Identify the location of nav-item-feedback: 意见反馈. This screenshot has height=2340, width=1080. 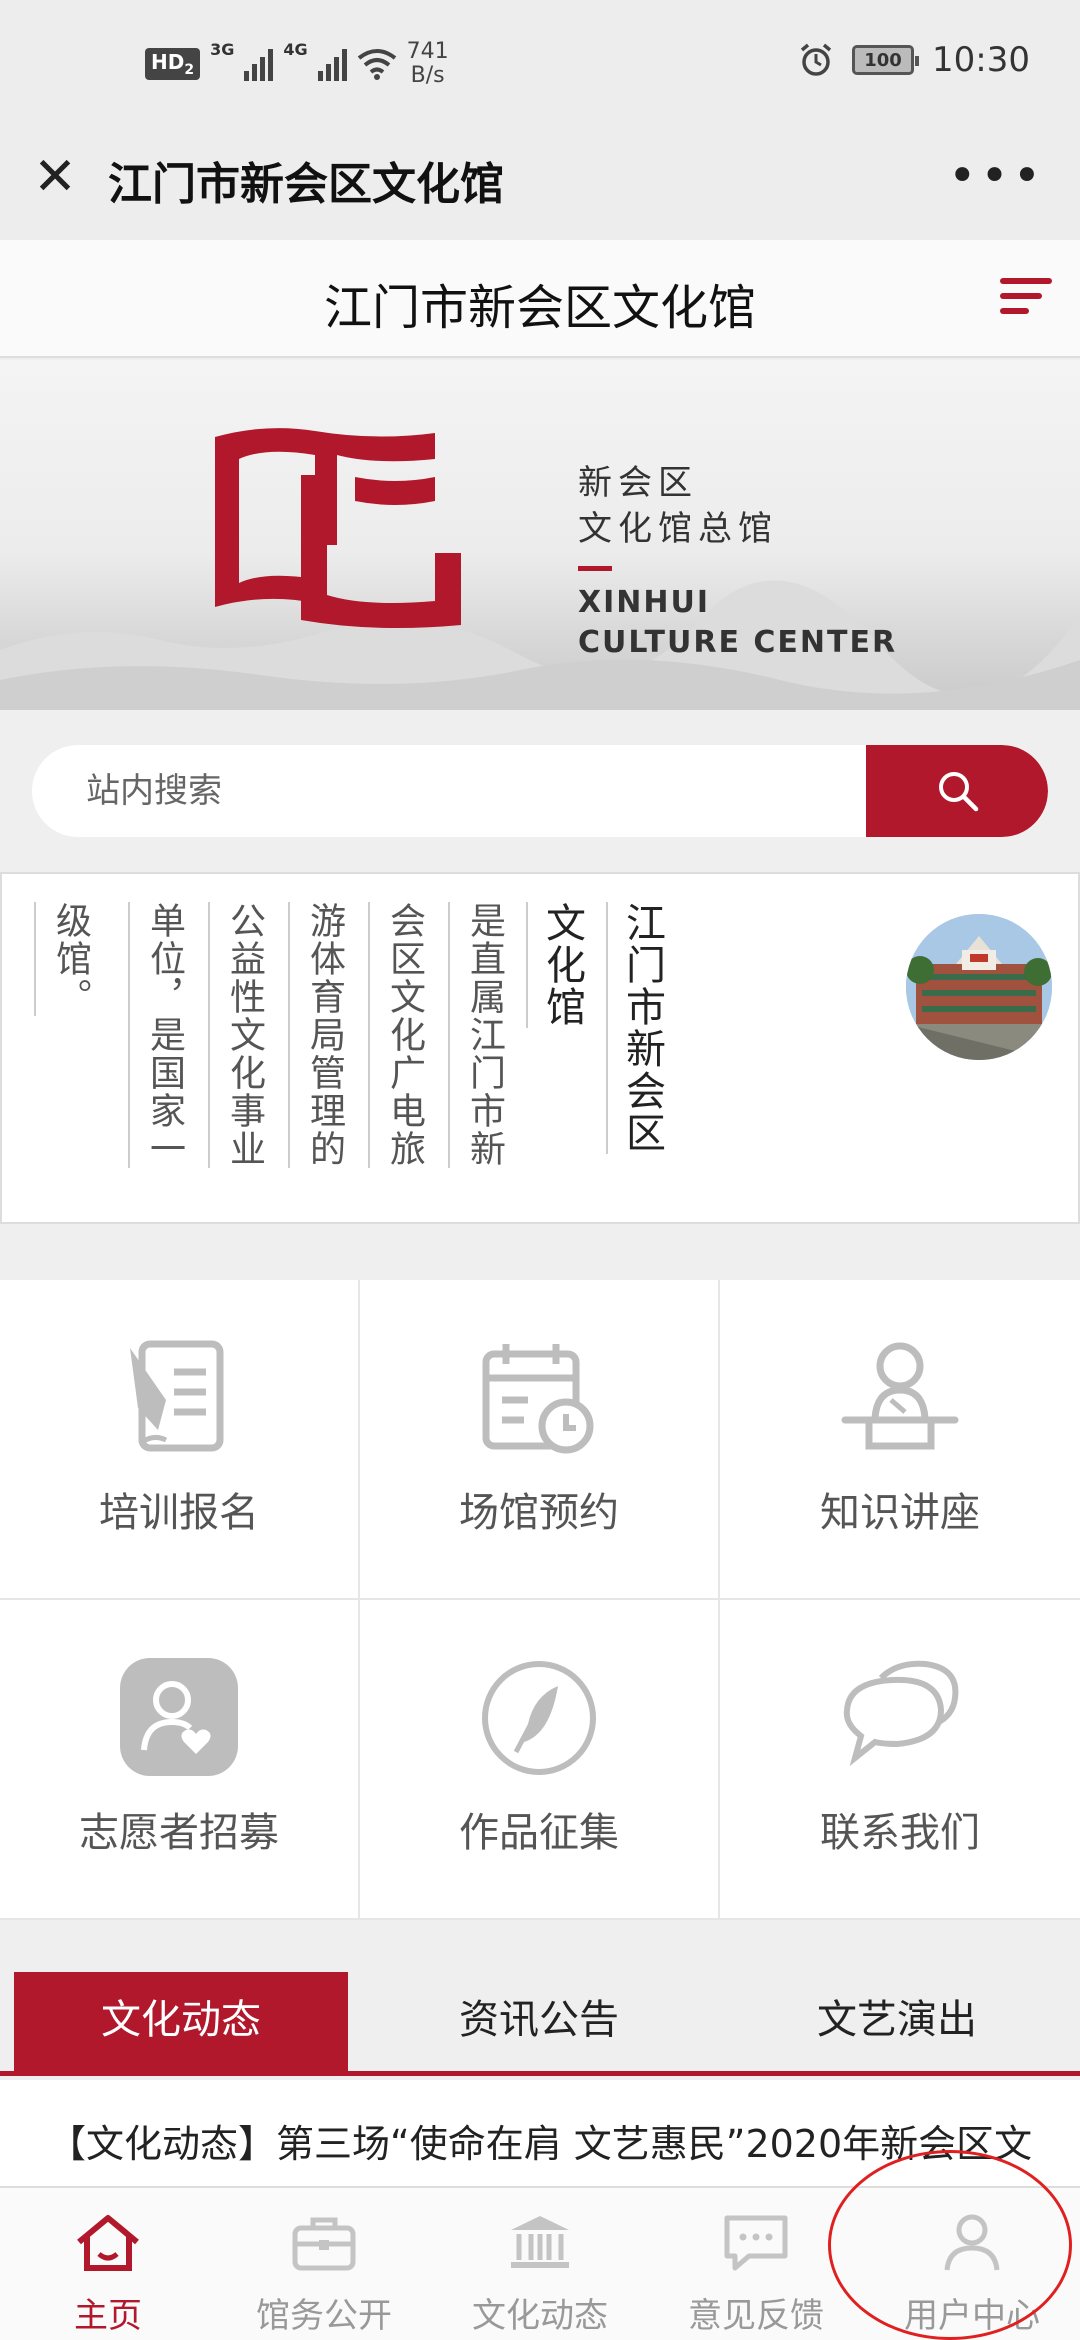
(756, 2264).